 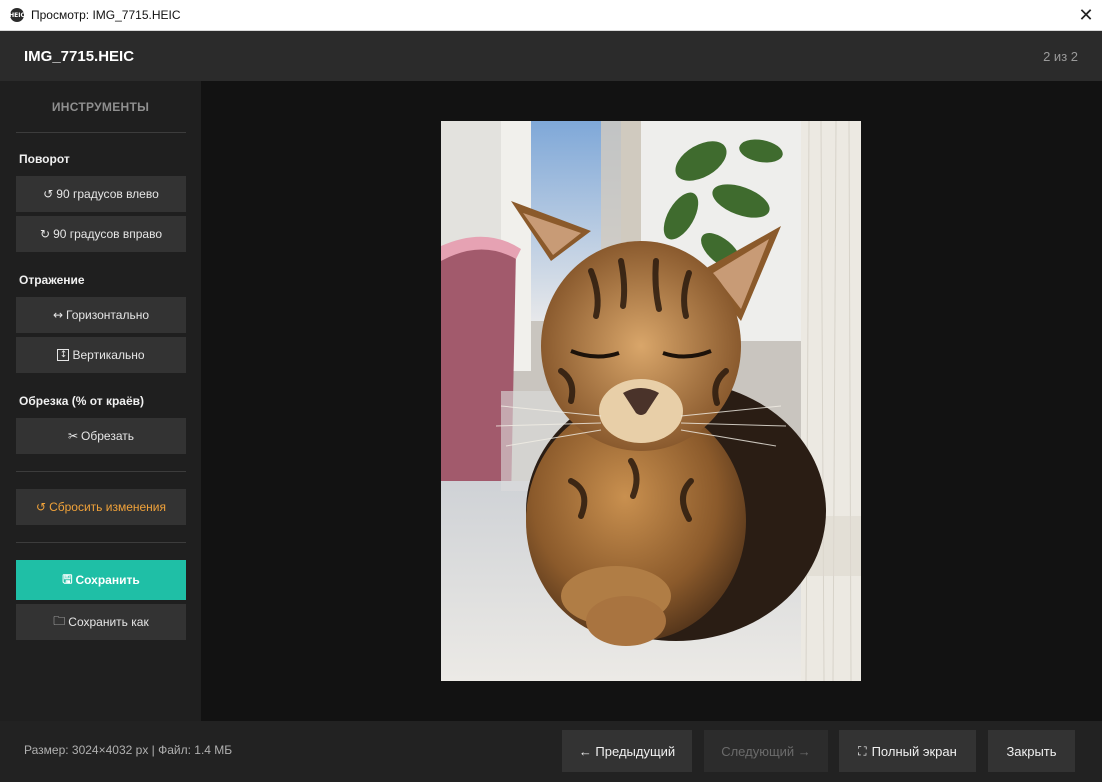 What do you see at coordinates (107, 436) in the screenshot?
I see `crop-button-label: Обрезать` at bounding box center [107, 436].